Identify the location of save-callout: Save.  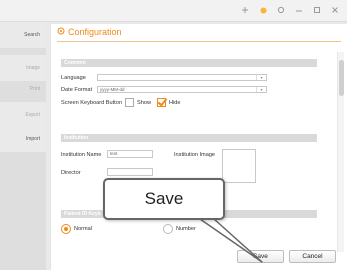
(164, 199).